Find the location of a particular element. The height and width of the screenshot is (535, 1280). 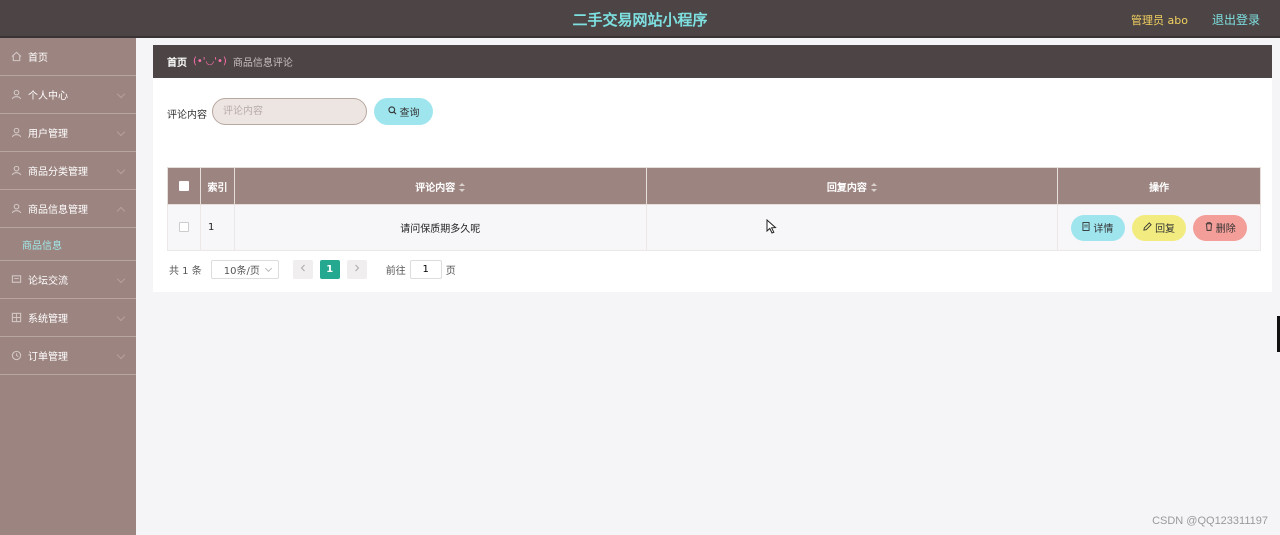

sidebar-item-label: 用户管理 is located at coordinates (48, 134).